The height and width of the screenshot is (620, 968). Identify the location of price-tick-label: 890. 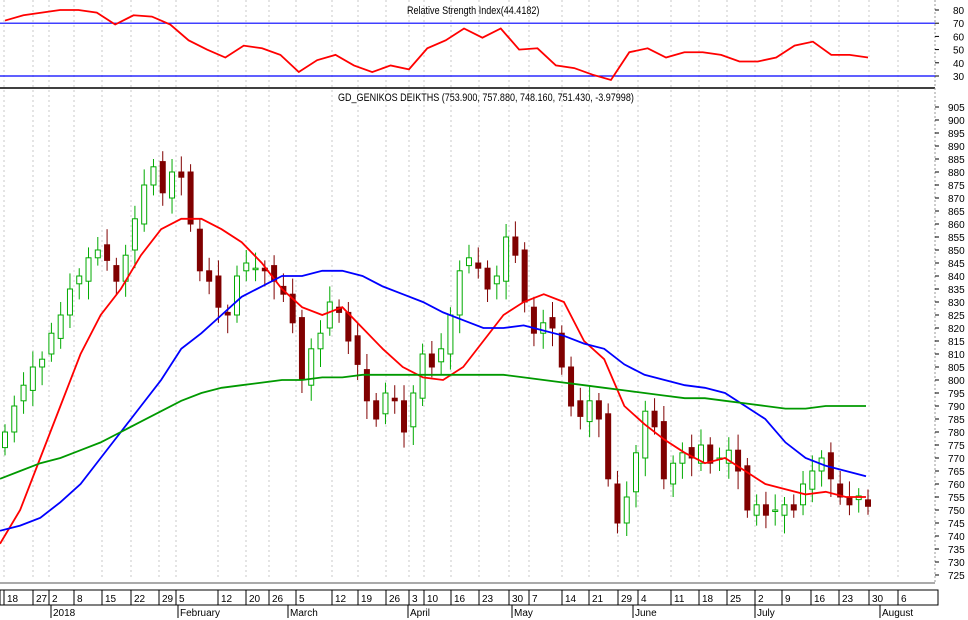
(956, 147).